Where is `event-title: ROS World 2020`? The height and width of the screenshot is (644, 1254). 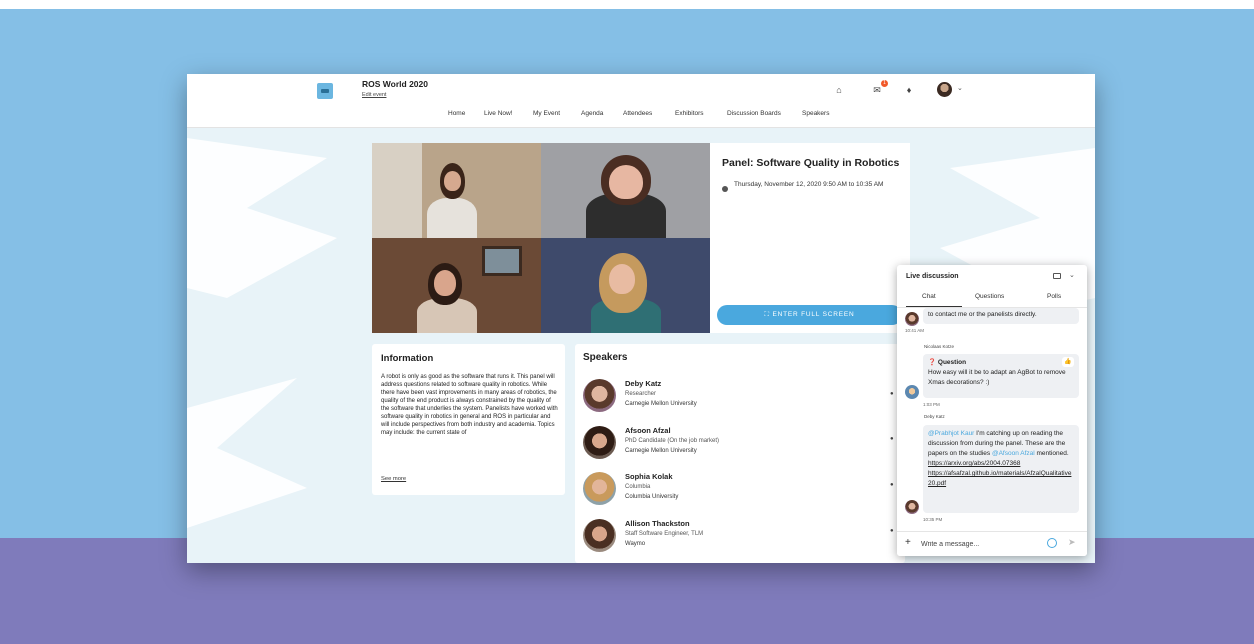
event-title: ROS World 2020 is located at coordinates (395, 84).